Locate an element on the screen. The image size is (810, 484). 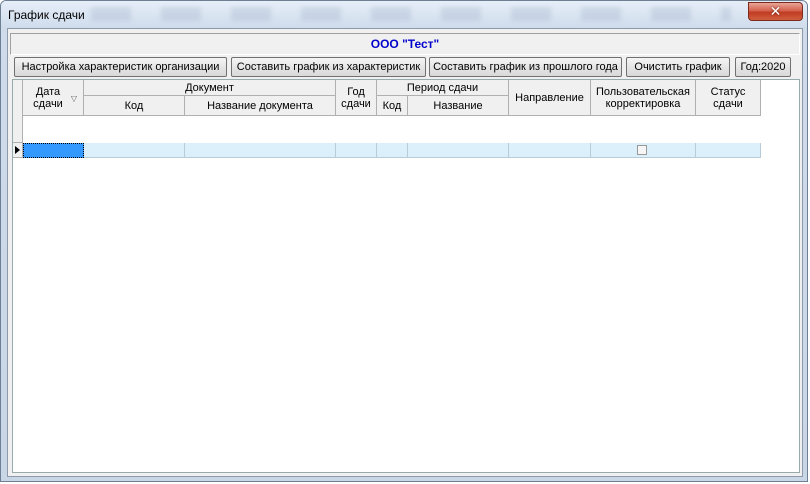
column-header-date: Дата сдачи ▽ is located at coordinates (53, 98).